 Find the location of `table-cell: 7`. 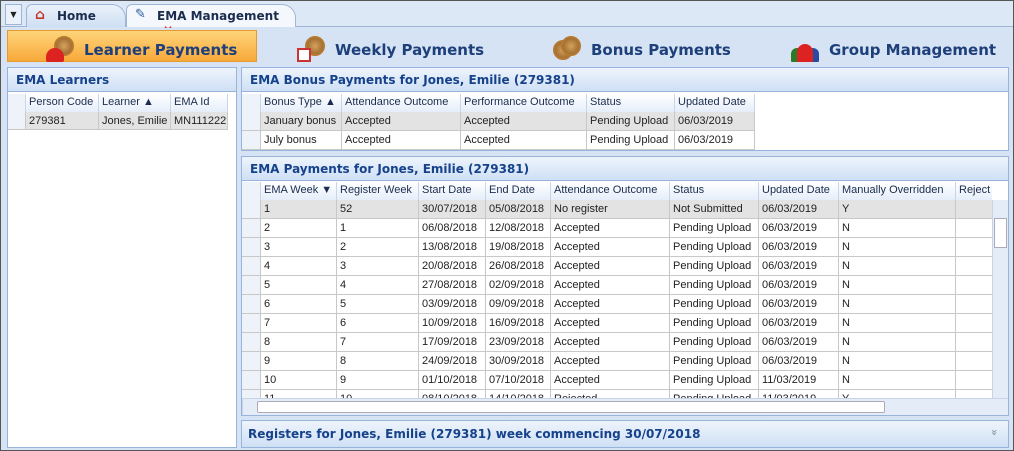

table-cell: 7 is located at coordinates (378, 342).